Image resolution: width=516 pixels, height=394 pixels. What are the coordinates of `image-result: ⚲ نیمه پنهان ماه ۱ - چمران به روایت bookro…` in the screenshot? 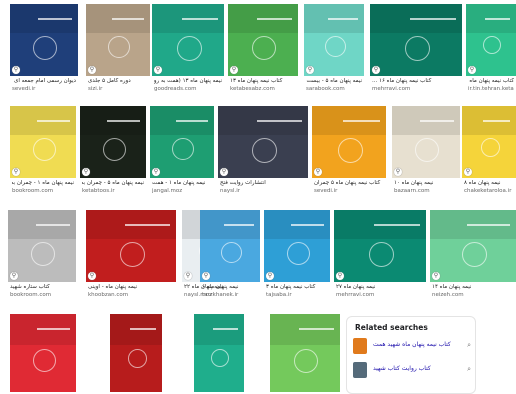 It's located at (43, 154).